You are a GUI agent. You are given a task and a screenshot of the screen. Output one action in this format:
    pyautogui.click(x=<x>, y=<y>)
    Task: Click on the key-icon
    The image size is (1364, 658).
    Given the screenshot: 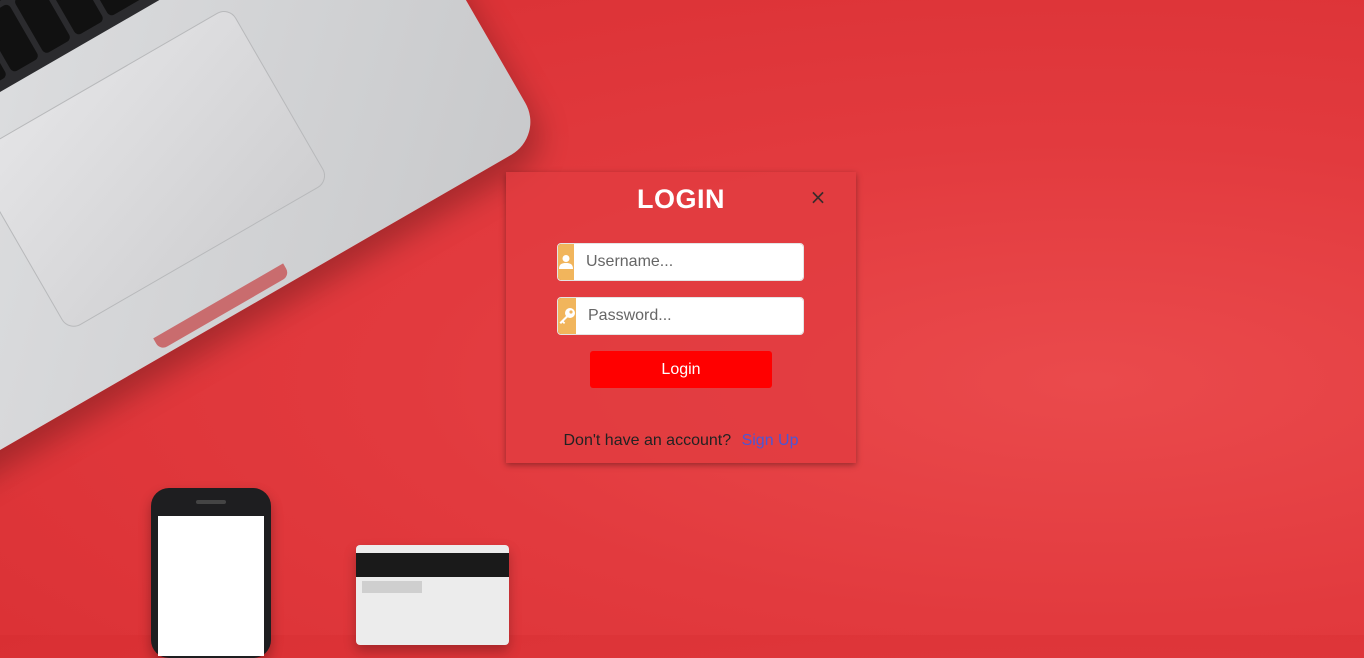 What is the action you would take?
    pyautogui.click(x=567, y=316)
    